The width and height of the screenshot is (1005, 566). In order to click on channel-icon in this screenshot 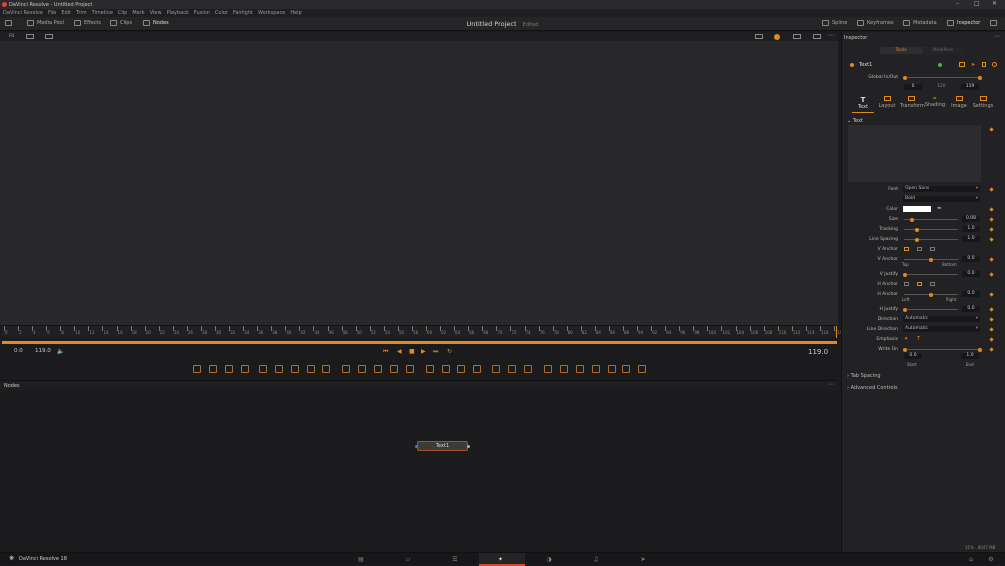, I will do `click(759, 36)`.